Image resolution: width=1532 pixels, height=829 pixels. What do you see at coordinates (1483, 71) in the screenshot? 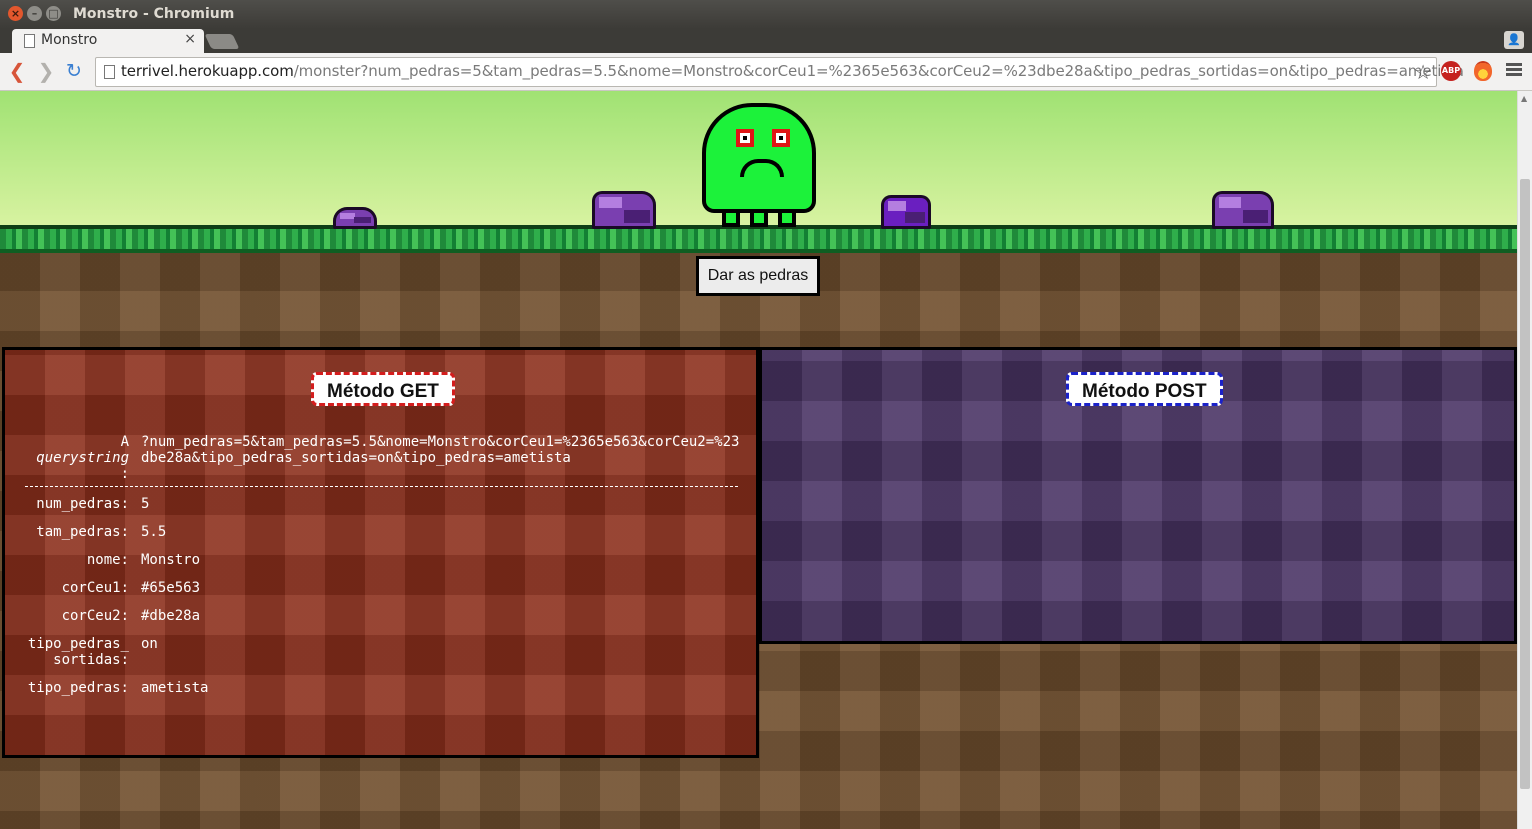
I see `flame-extension-icon` at bounding box center [1483, 71].